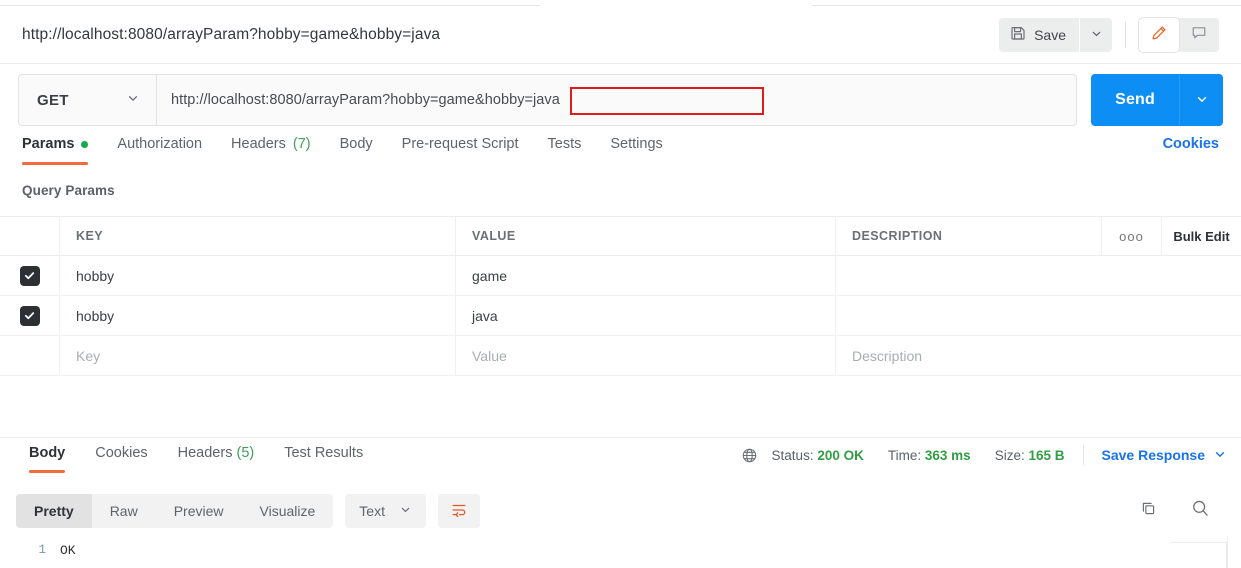 The height and width of the screenshot is (568, 1241). I want to click on format-visualize-button: Visualize, so click(288, 511).